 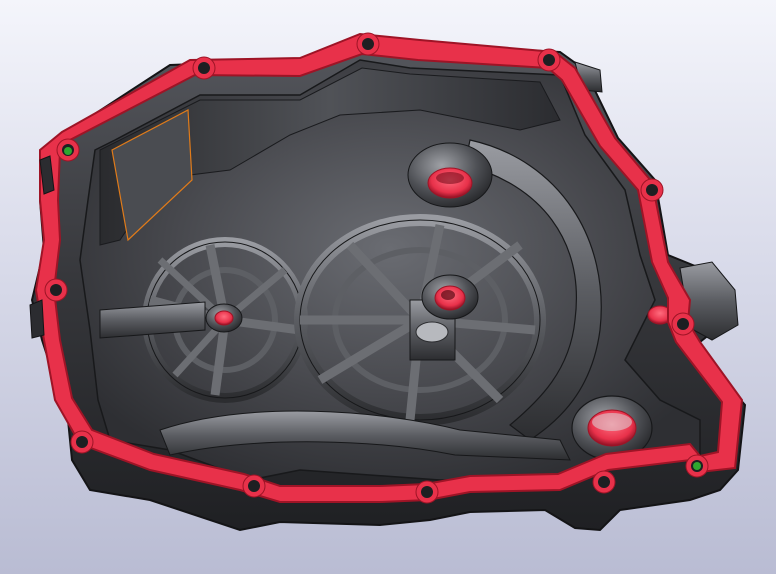 I want to click on left-bore-boss, so click(x=224, y=318).